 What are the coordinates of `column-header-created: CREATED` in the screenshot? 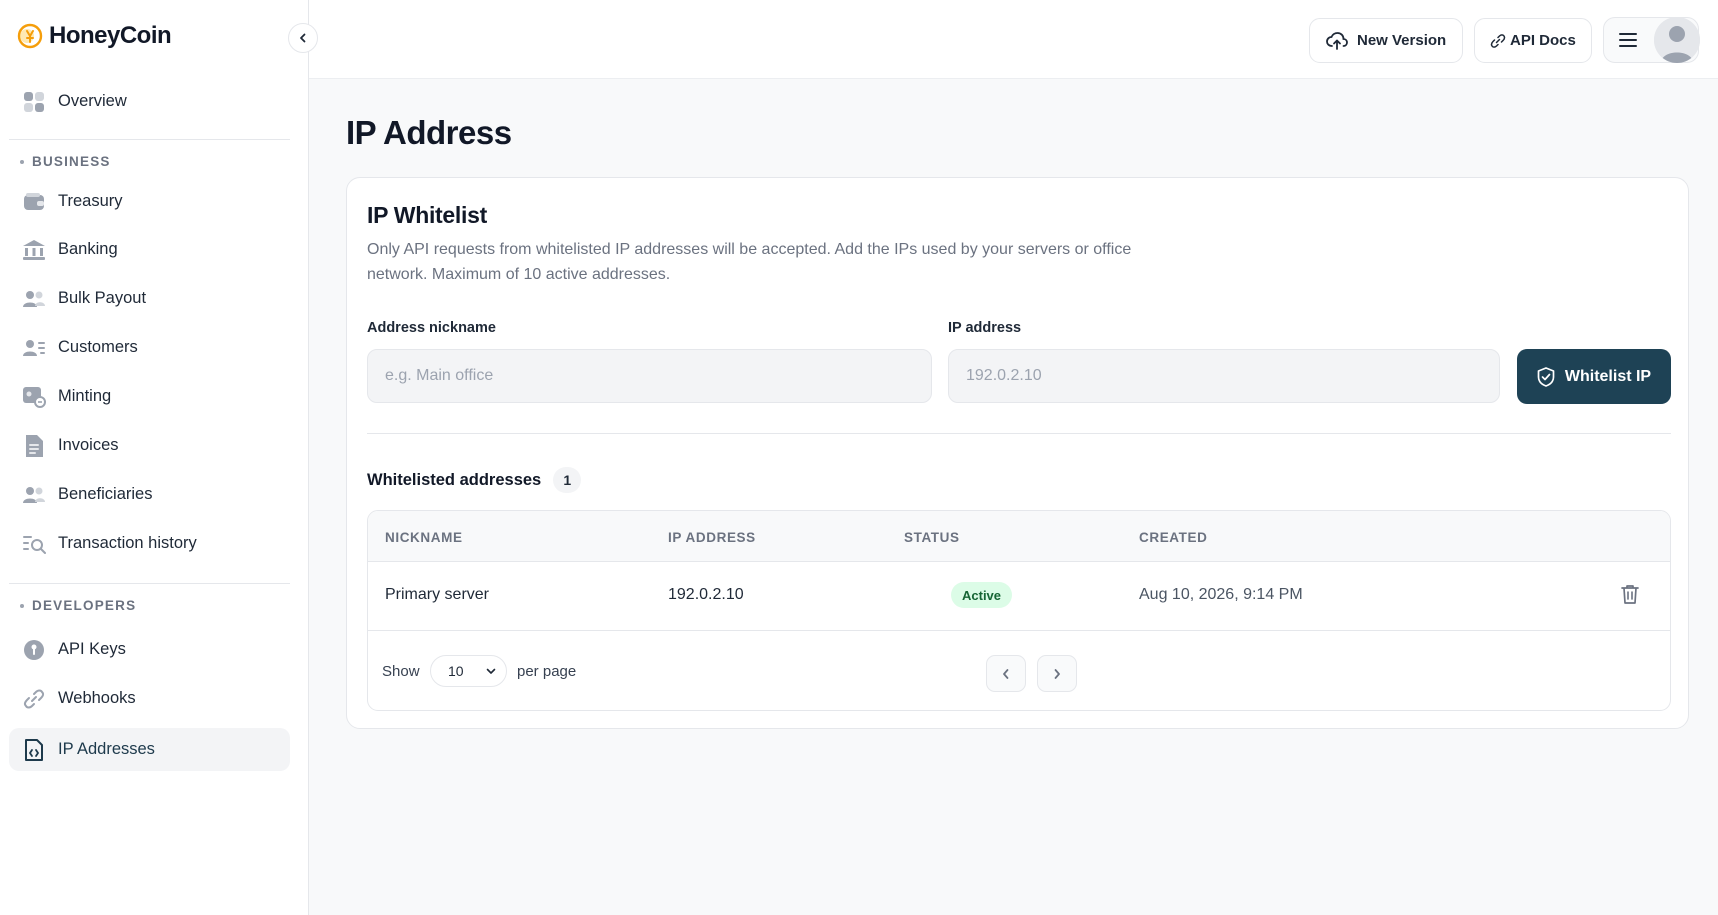 It's located at (1173, 537).